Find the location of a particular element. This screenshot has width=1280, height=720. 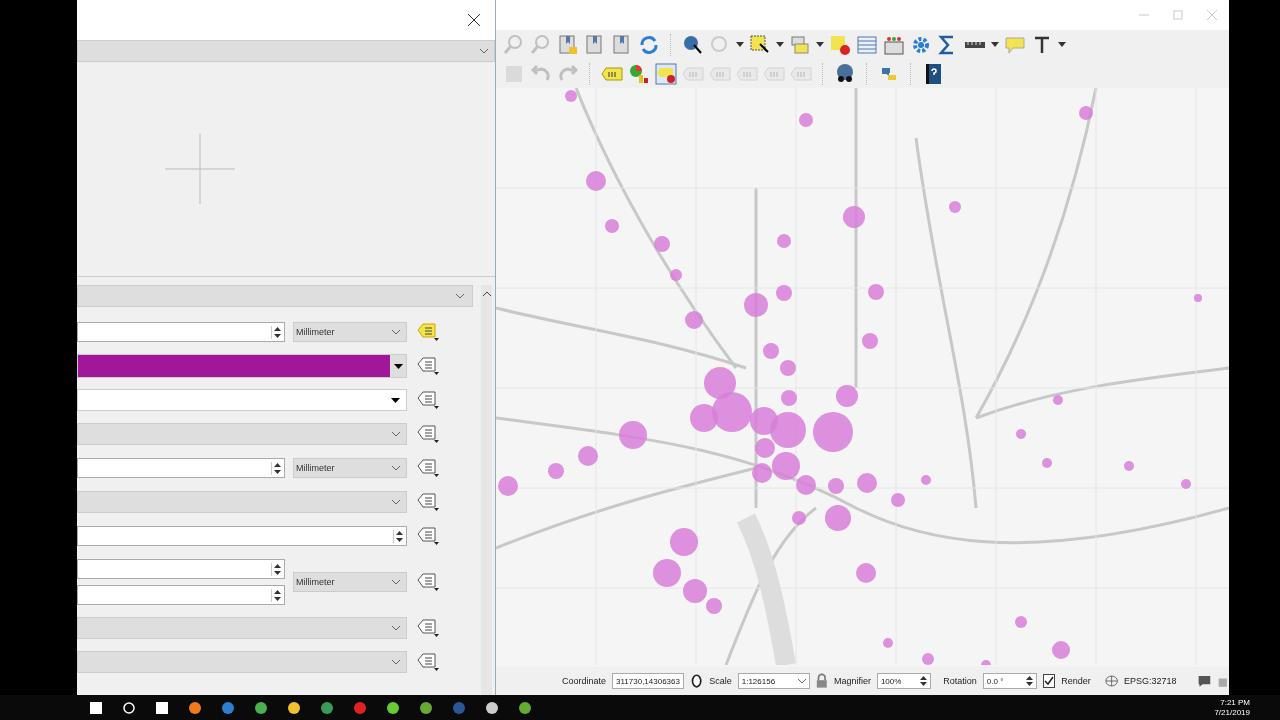

crosshair-icon is located at coordinates (200, 169).